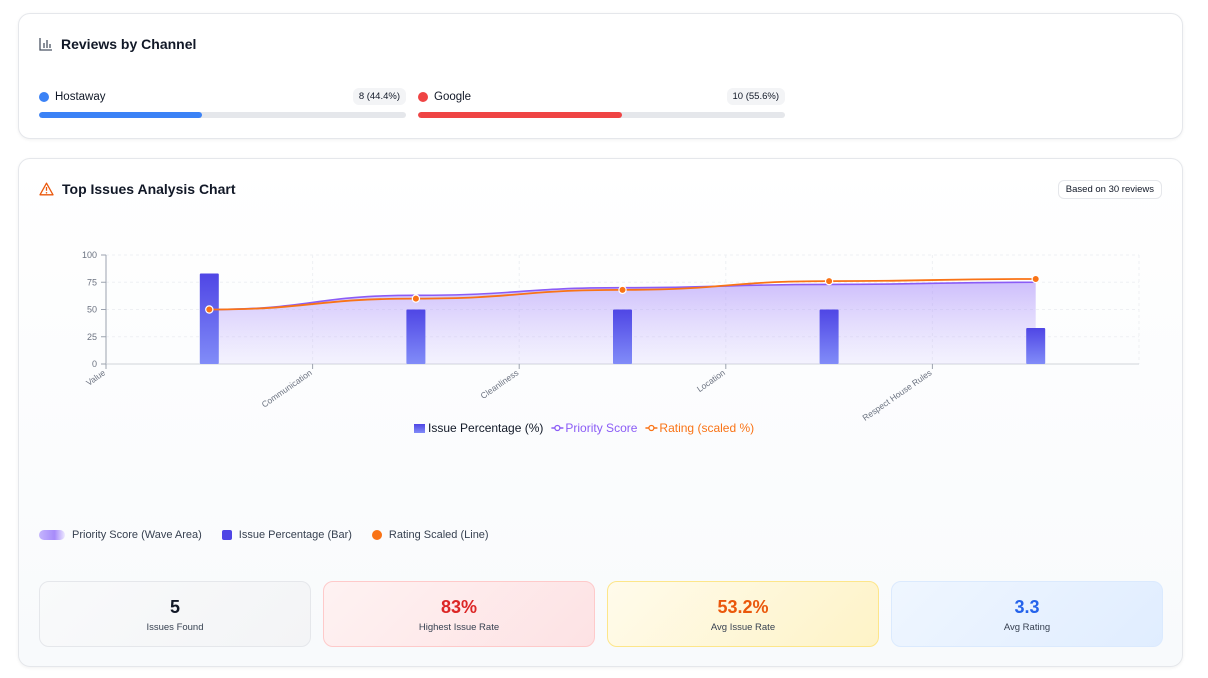 This screenshot has height=678, width=1208. I want to click on channels-title-text: Reviews by Channel, so click(129, 44).